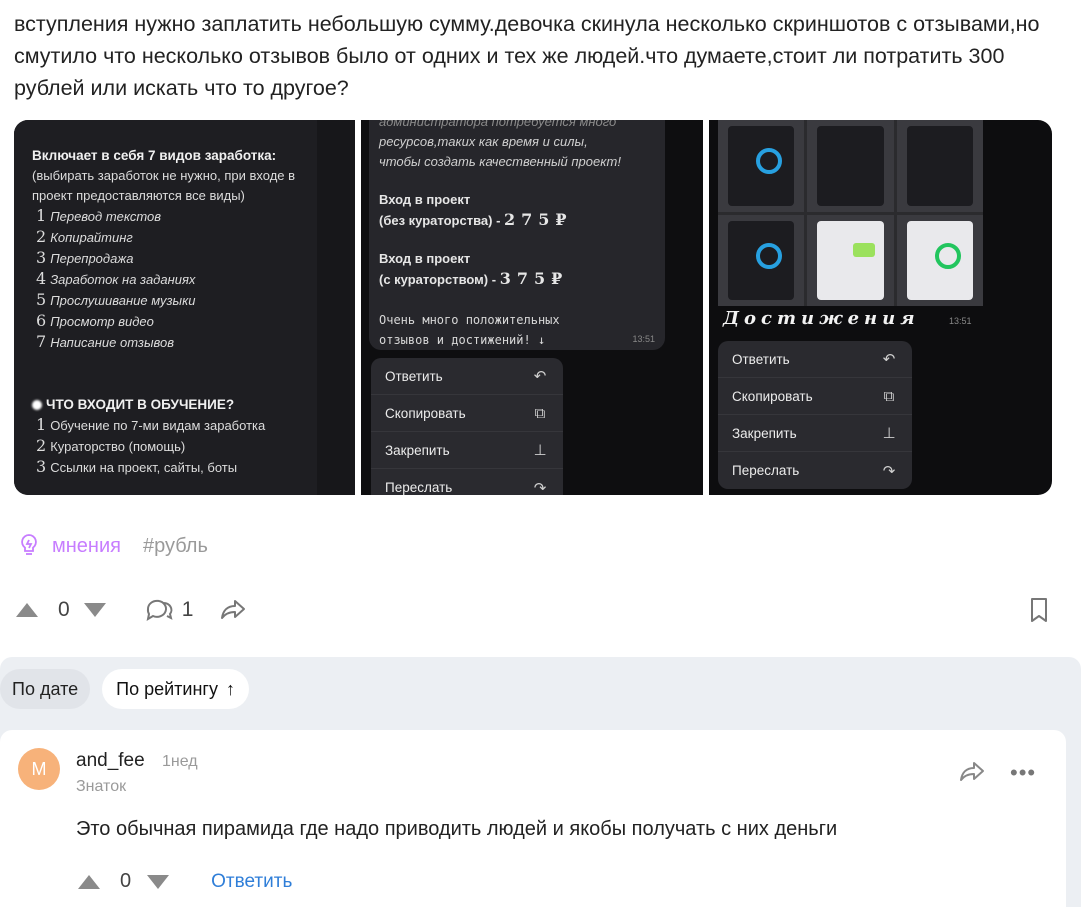 The width and height of the screenshot is (1081, 907). I want to click on arrow-up-icon: ↑, so click(230, 688).